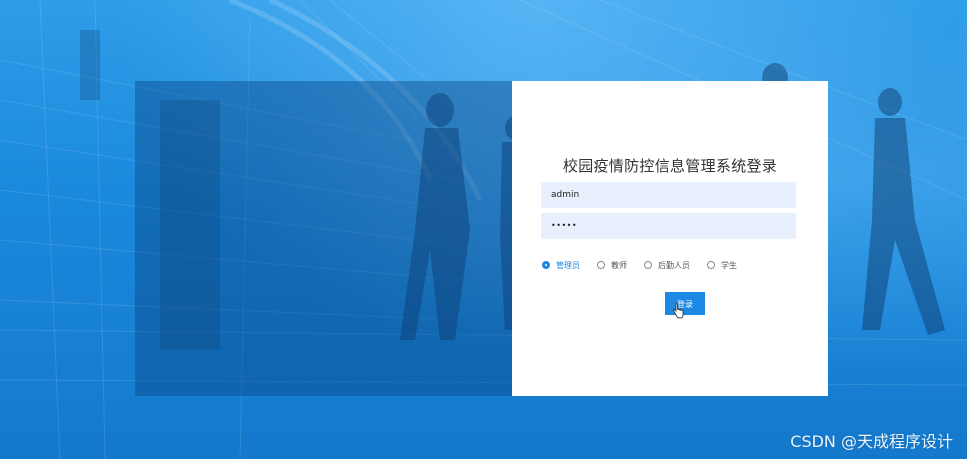 This screenshot has height=459, width=967. I want to click on role-label: 教师, so click(619, 265).